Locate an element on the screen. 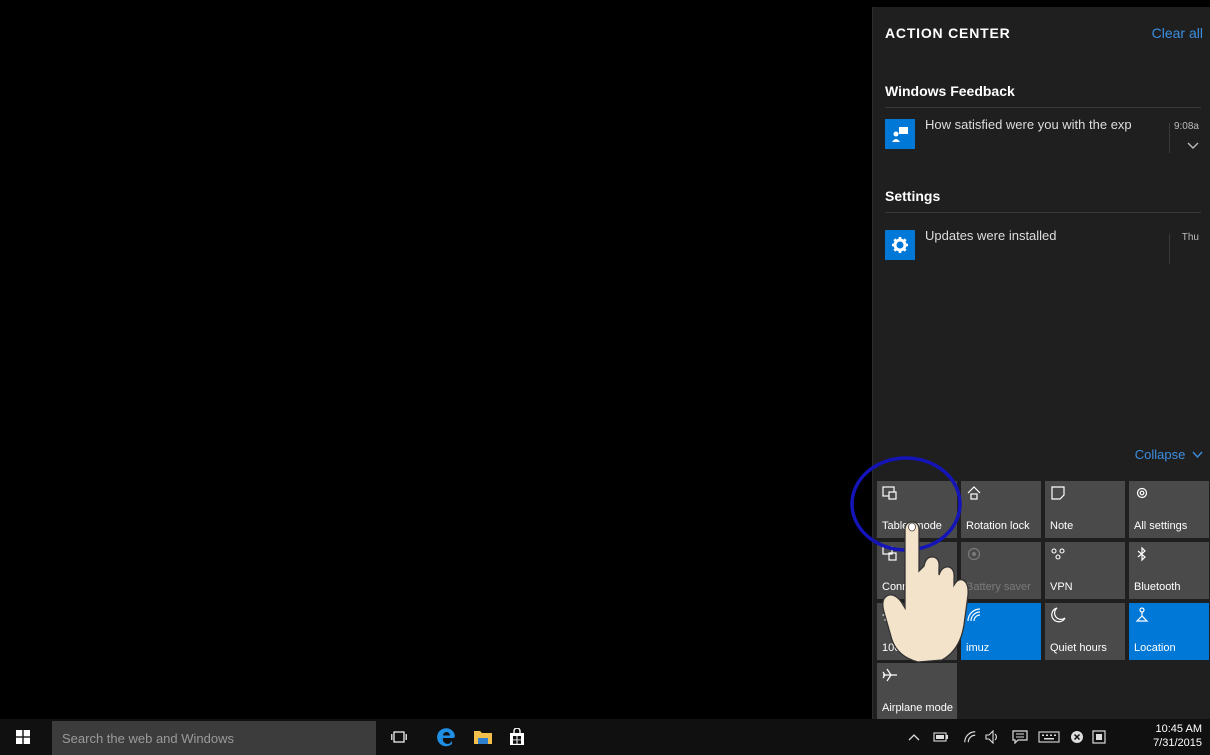 This screenshot has width=1210, height=755. vpn-icon is located at coordinates (1058, 554).